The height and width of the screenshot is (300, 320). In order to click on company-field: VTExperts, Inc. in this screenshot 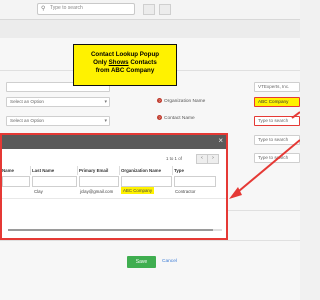, I will do `click(277, 87)`.